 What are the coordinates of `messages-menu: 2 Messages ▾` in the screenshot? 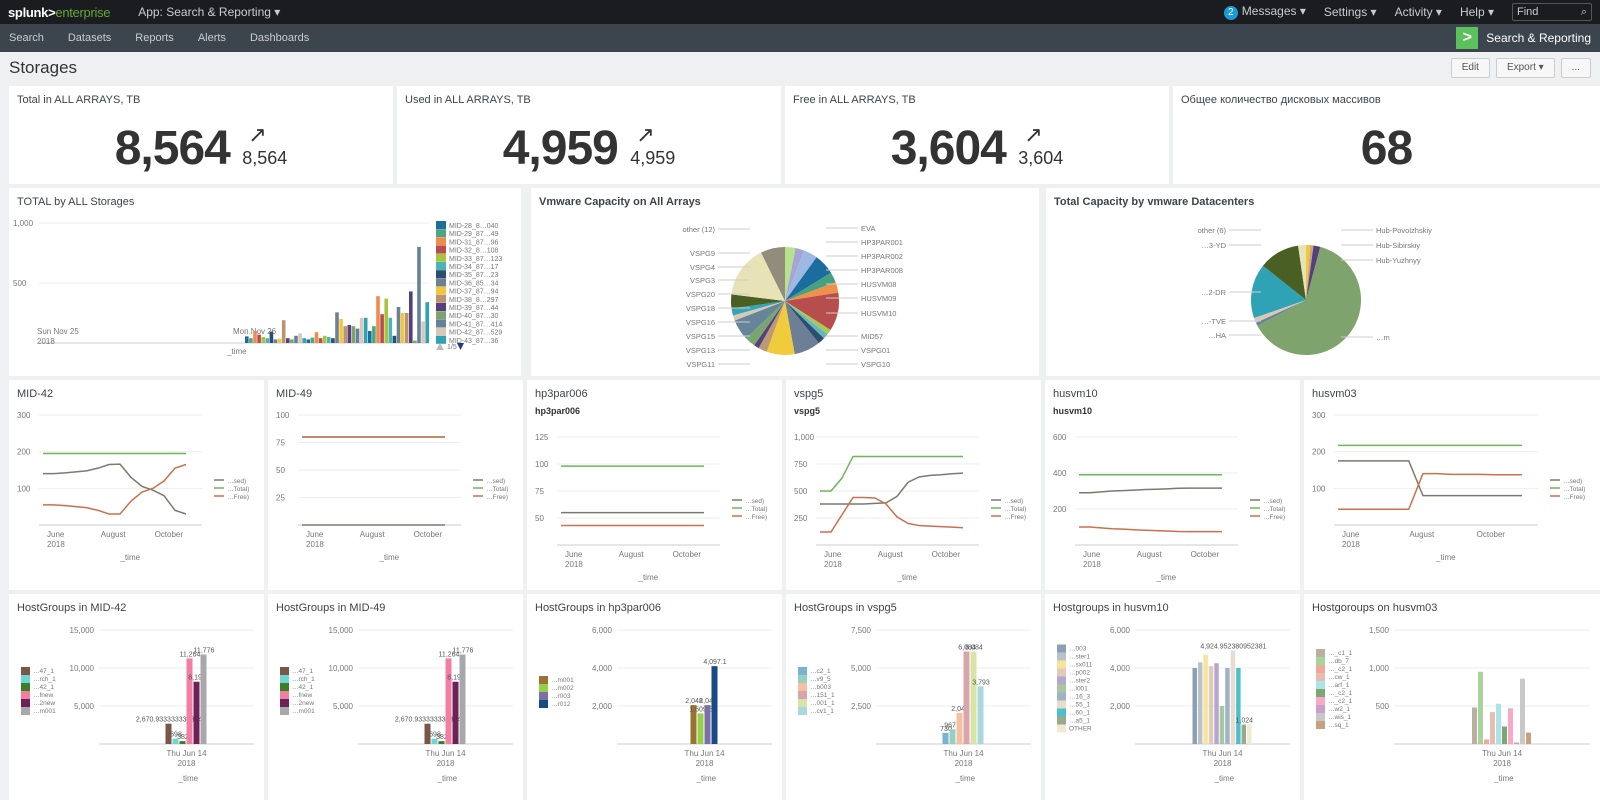 It's located at (1264, 12).